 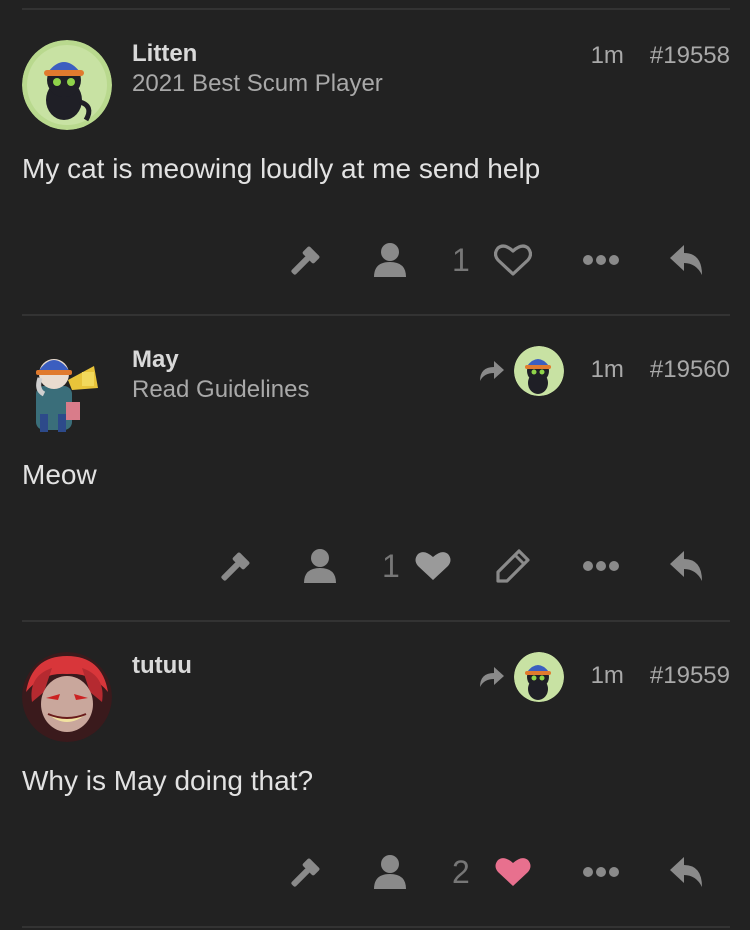 I want to click on pencil-icon, so click(x=513, y=566).